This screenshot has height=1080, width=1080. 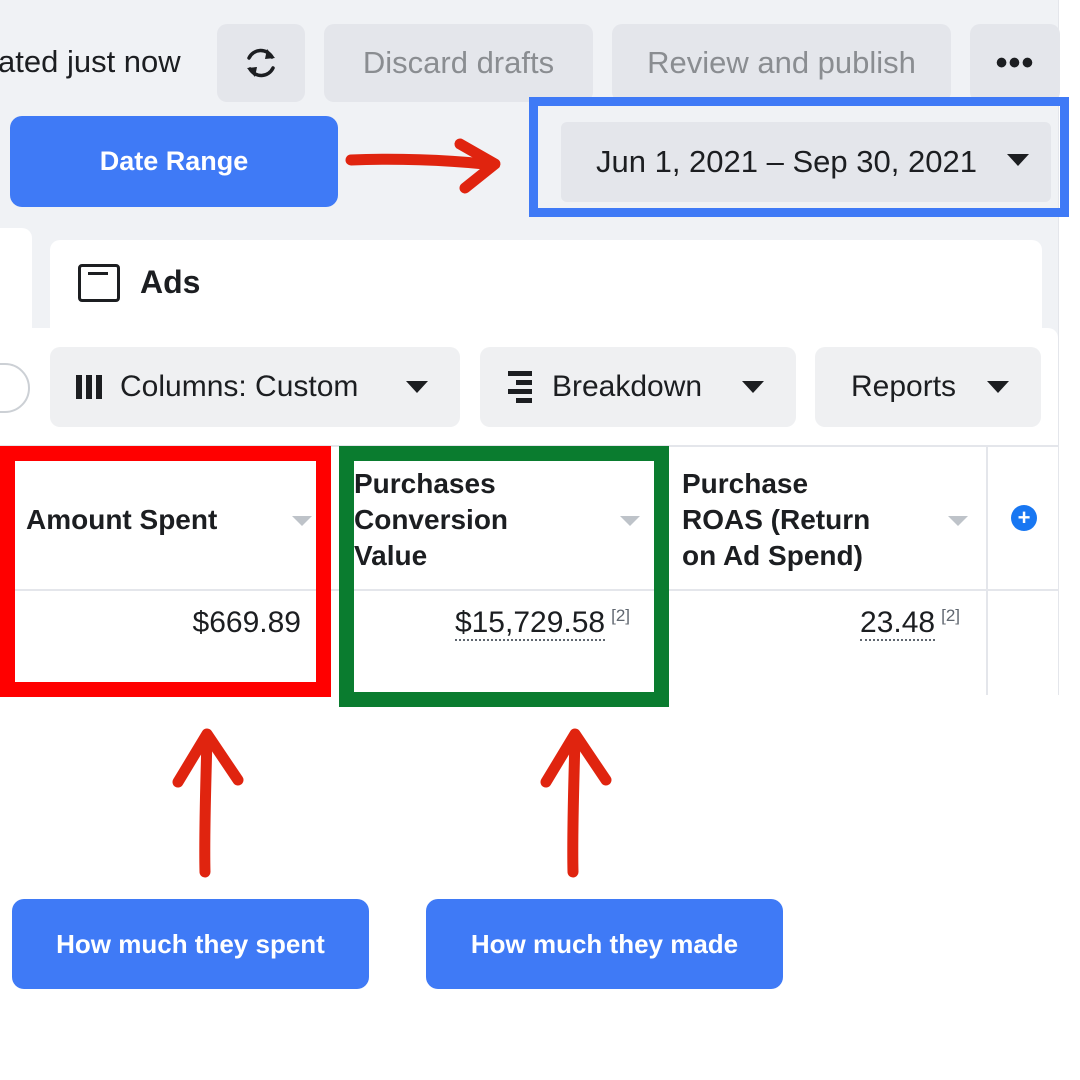 I want to click on arrow-to-date-range, so click(x=423, y=166).